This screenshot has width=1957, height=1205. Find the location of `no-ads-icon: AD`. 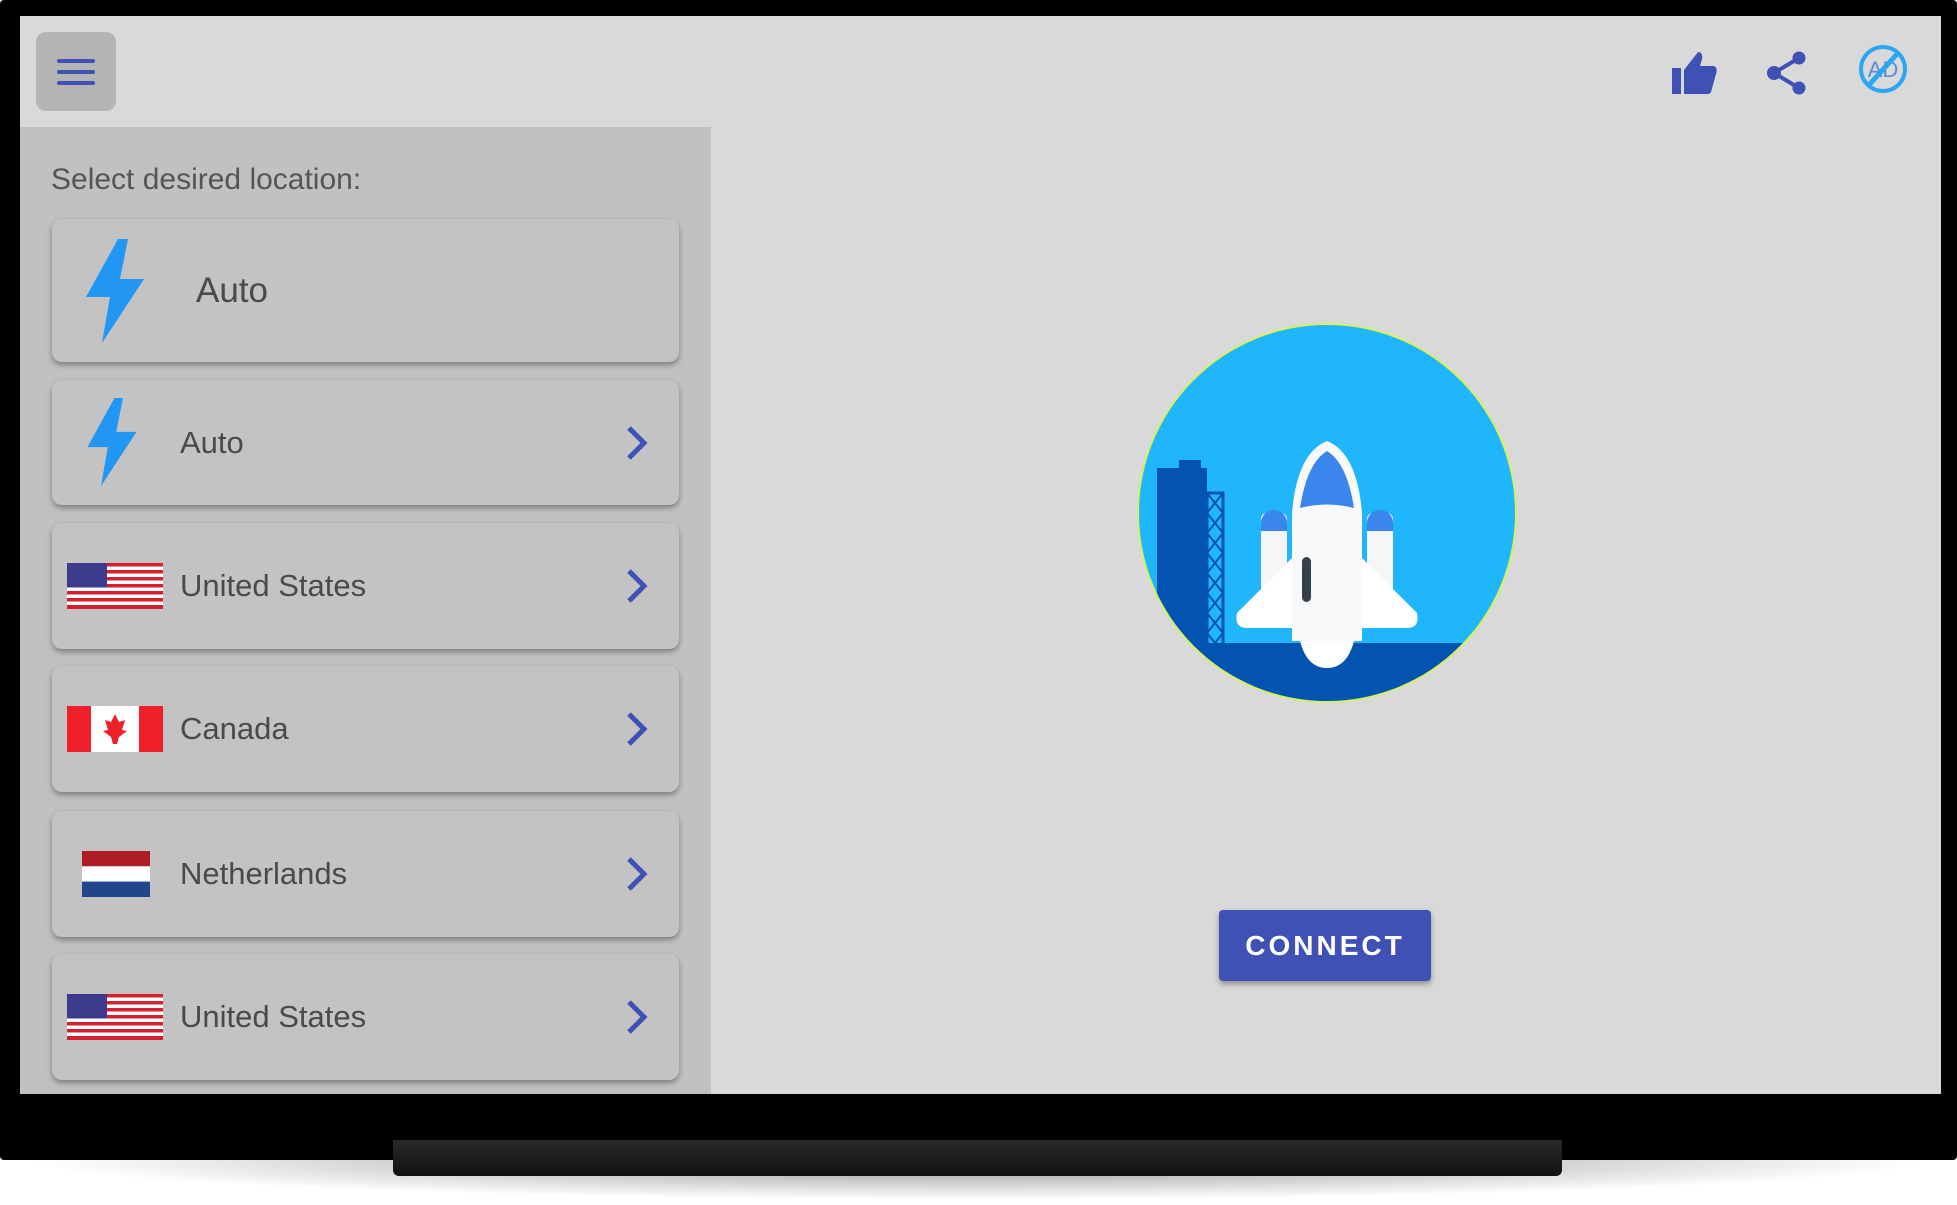

no-ads-icon: AD is located at coordinates (1883, 69).